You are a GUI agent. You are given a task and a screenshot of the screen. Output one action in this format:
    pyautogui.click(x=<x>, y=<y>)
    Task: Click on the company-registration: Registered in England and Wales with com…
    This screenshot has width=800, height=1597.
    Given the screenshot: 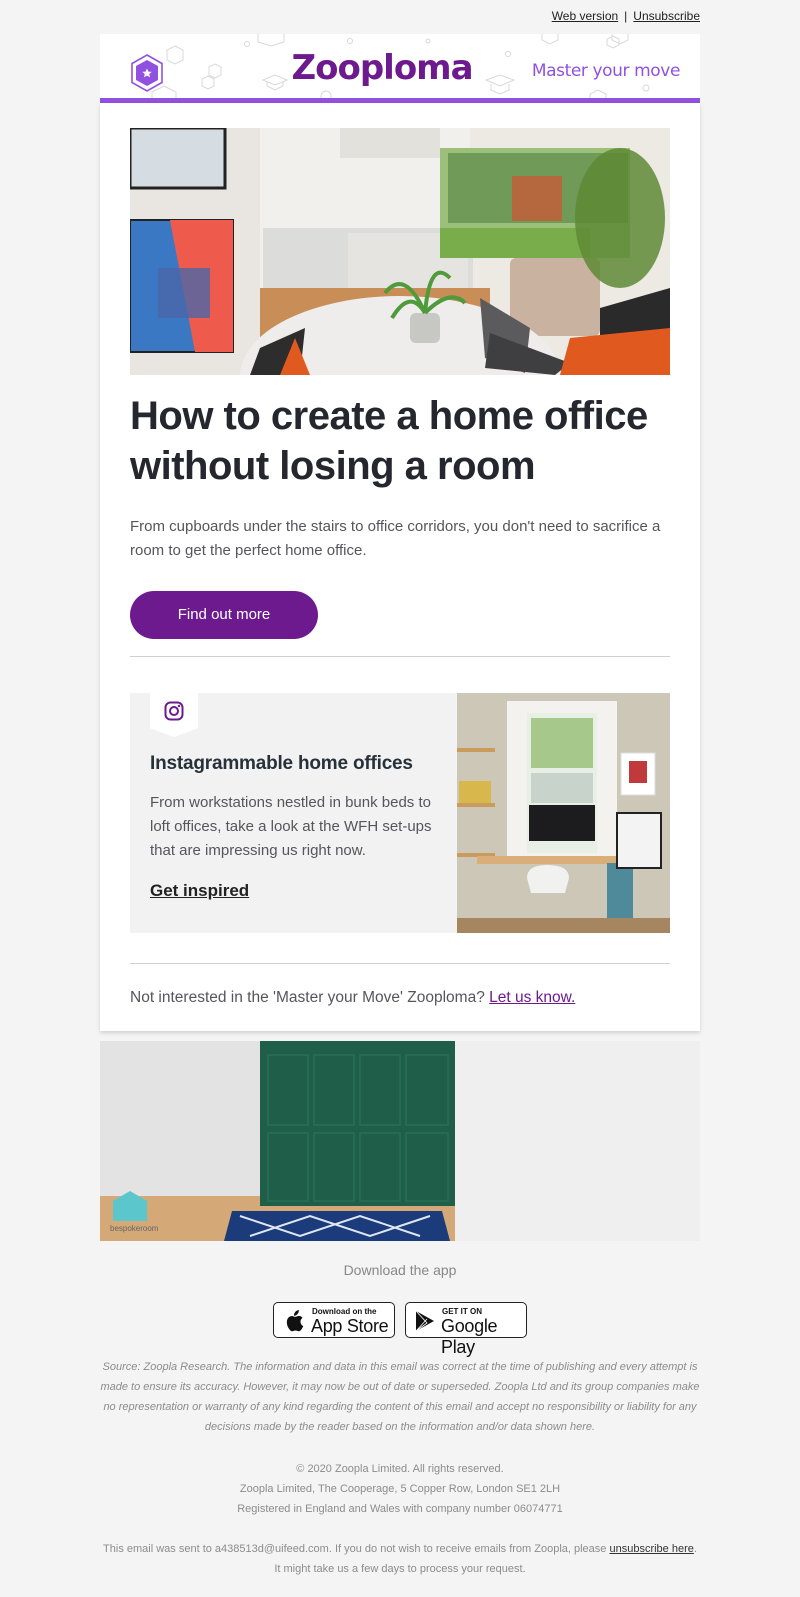 What is the action you would take?
    pyautogui.click(x=400, y=1509)
    